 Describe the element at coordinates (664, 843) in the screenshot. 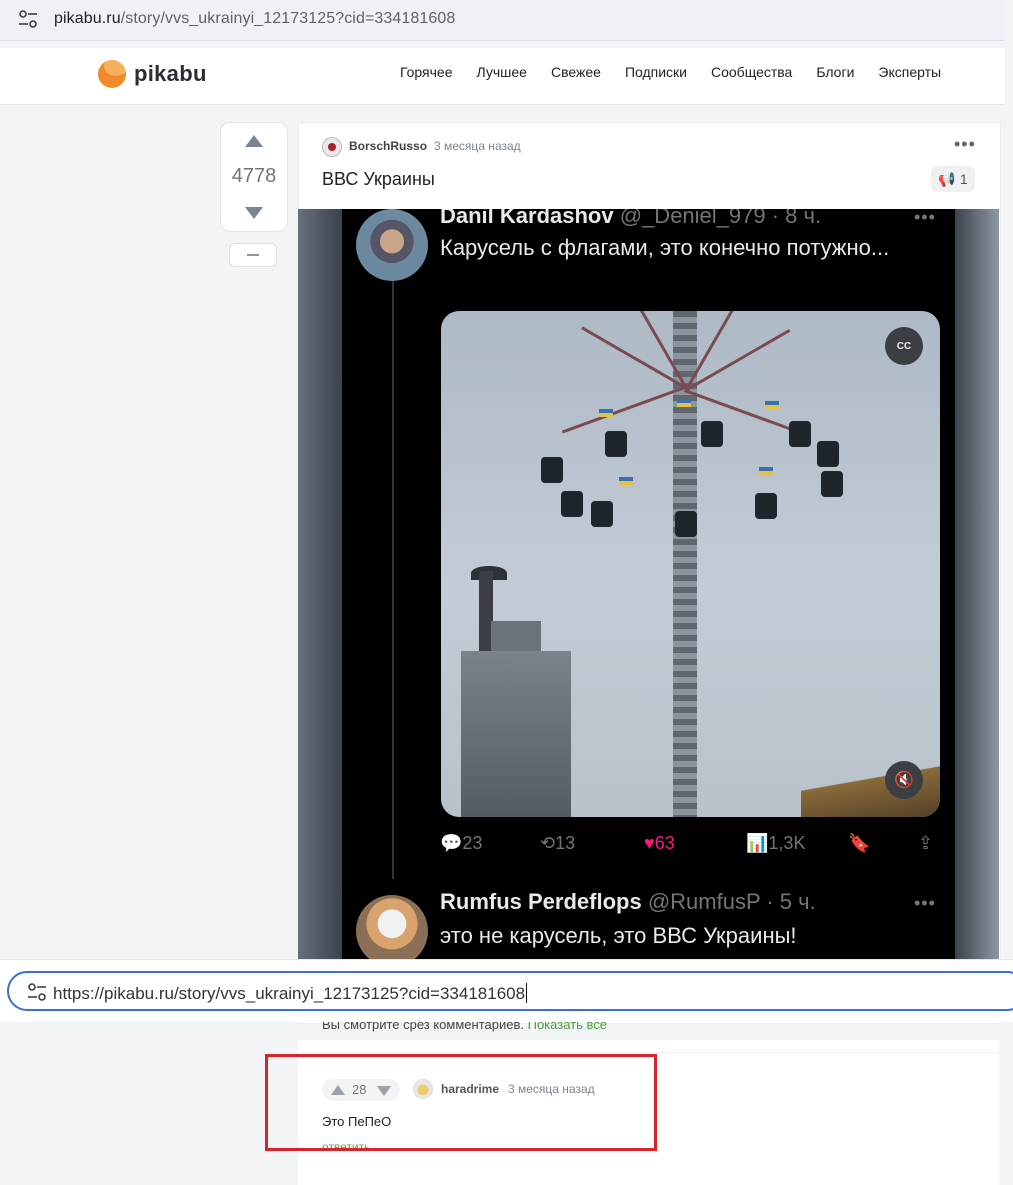

I see `like-count-text: 63` at that location.